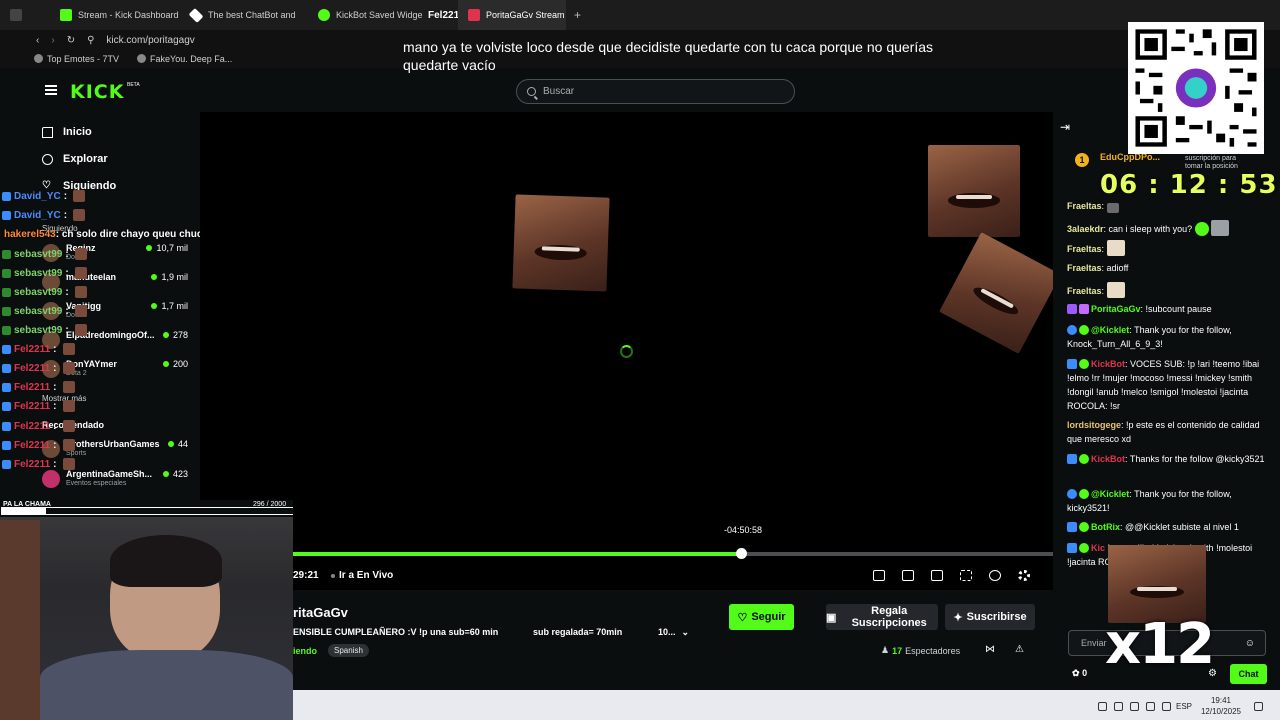  I want to click on emoji-icon: ☺, so click(1250, 643).